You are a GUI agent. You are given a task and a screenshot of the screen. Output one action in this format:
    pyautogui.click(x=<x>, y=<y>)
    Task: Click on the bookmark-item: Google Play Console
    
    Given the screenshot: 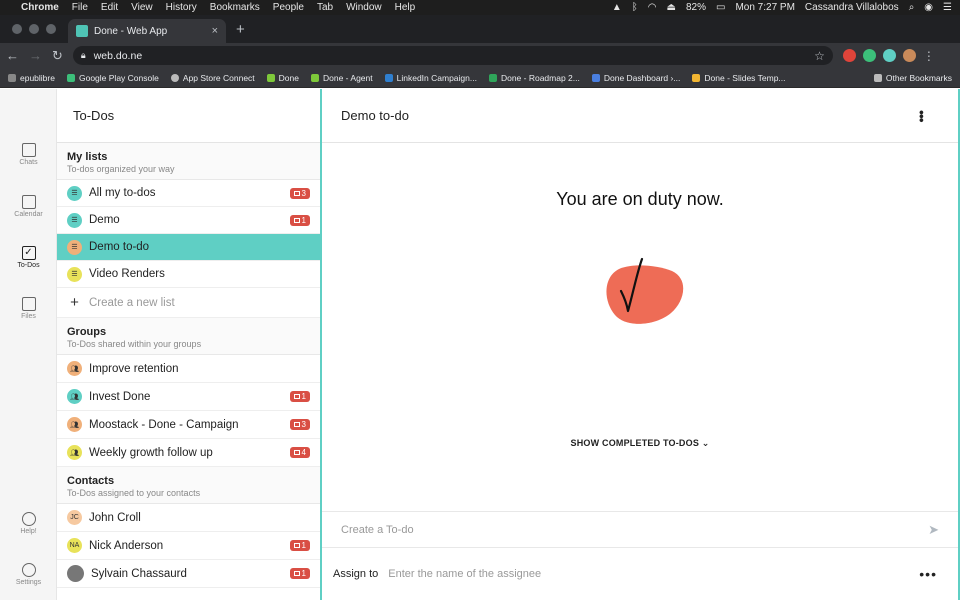 What is the action you would take?
    pyautogui.click(x=112, y=78)
    